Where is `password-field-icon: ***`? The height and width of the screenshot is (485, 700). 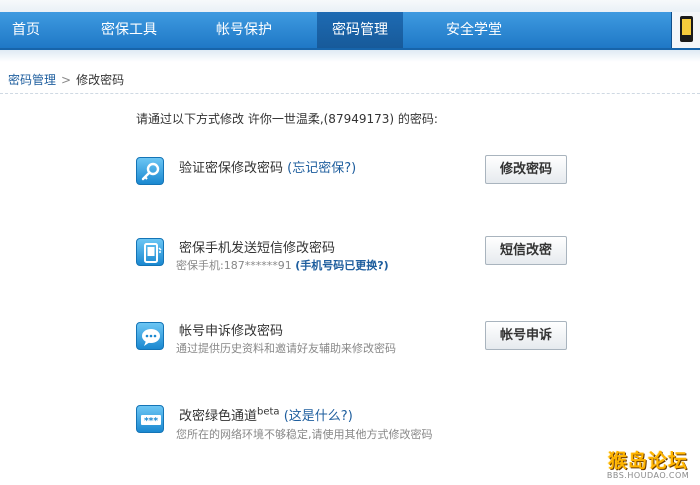
password-field-icon: *** is located at coordinates (150, 419).